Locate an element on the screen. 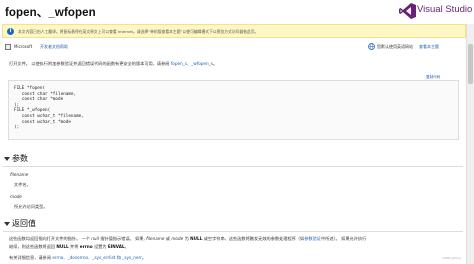  param-desc: 所允许访问类型。 is located at coordinates (31, 206).